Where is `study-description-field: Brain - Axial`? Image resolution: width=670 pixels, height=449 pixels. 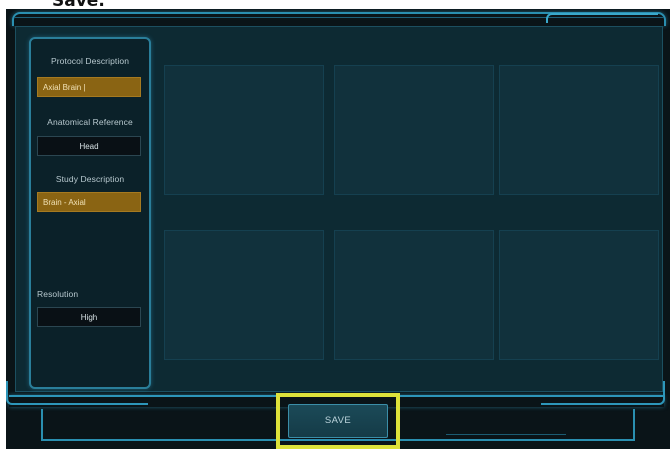 study-description-field: Brain - Axial is located at coordinates (89, 202).